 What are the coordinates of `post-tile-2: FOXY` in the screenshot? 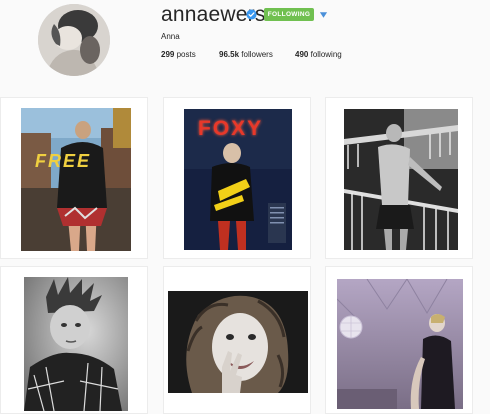 It's located at (237, 178).